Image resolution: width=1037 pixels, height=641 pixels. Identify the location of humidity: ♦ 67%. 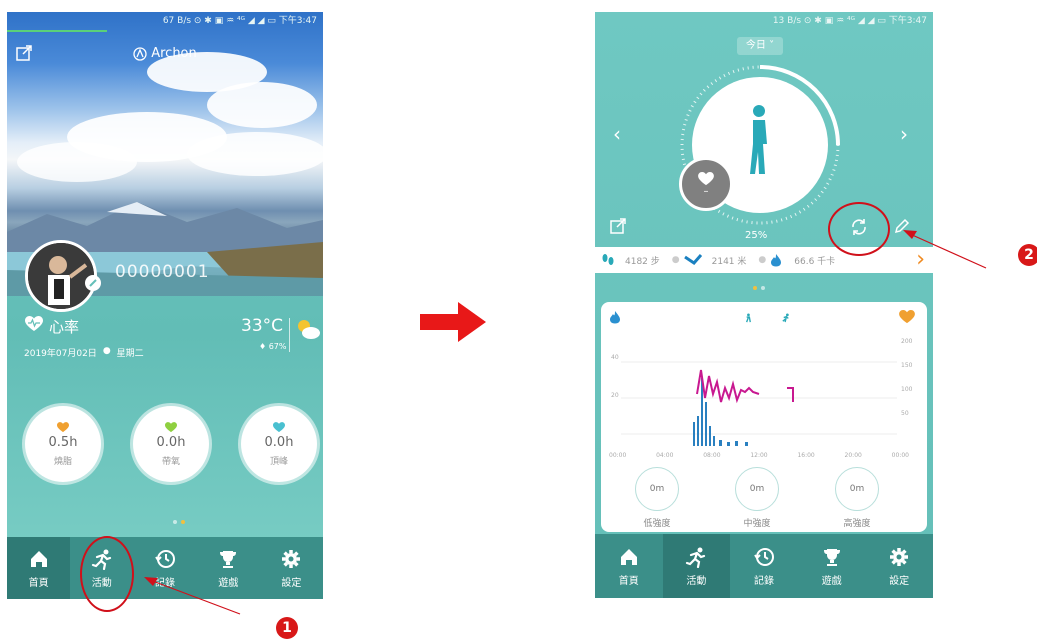
(273, 346).